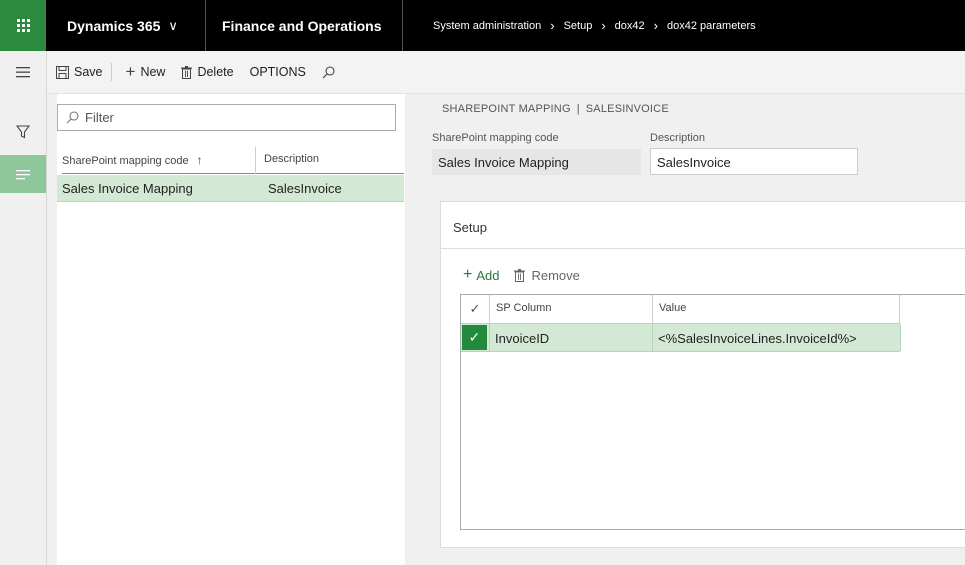  What do you see at coordinates (215, 72) in the screenshot?
I see `delete-label: Delete` at bounding box center [215, 72].